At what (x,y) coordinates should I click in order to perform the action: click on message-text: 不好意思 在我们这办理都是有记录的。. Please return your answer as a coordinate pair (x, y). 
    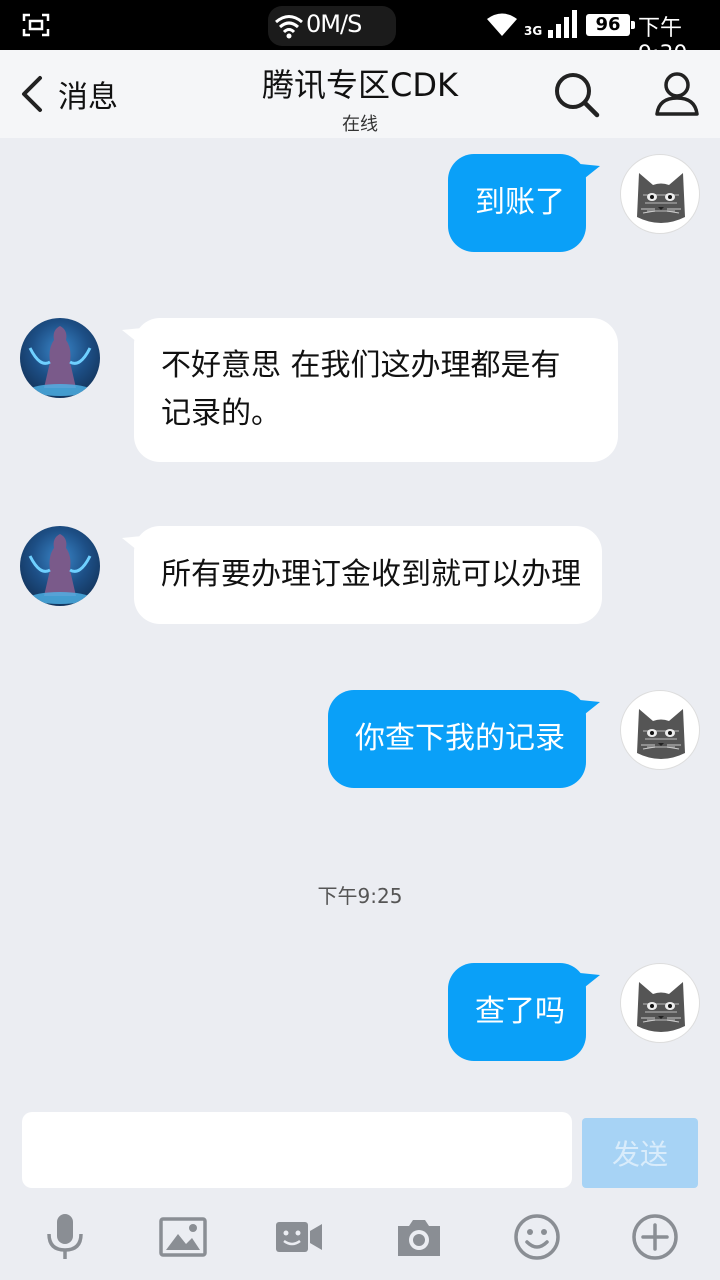
    Looking at the image, I should click on (361, 389).